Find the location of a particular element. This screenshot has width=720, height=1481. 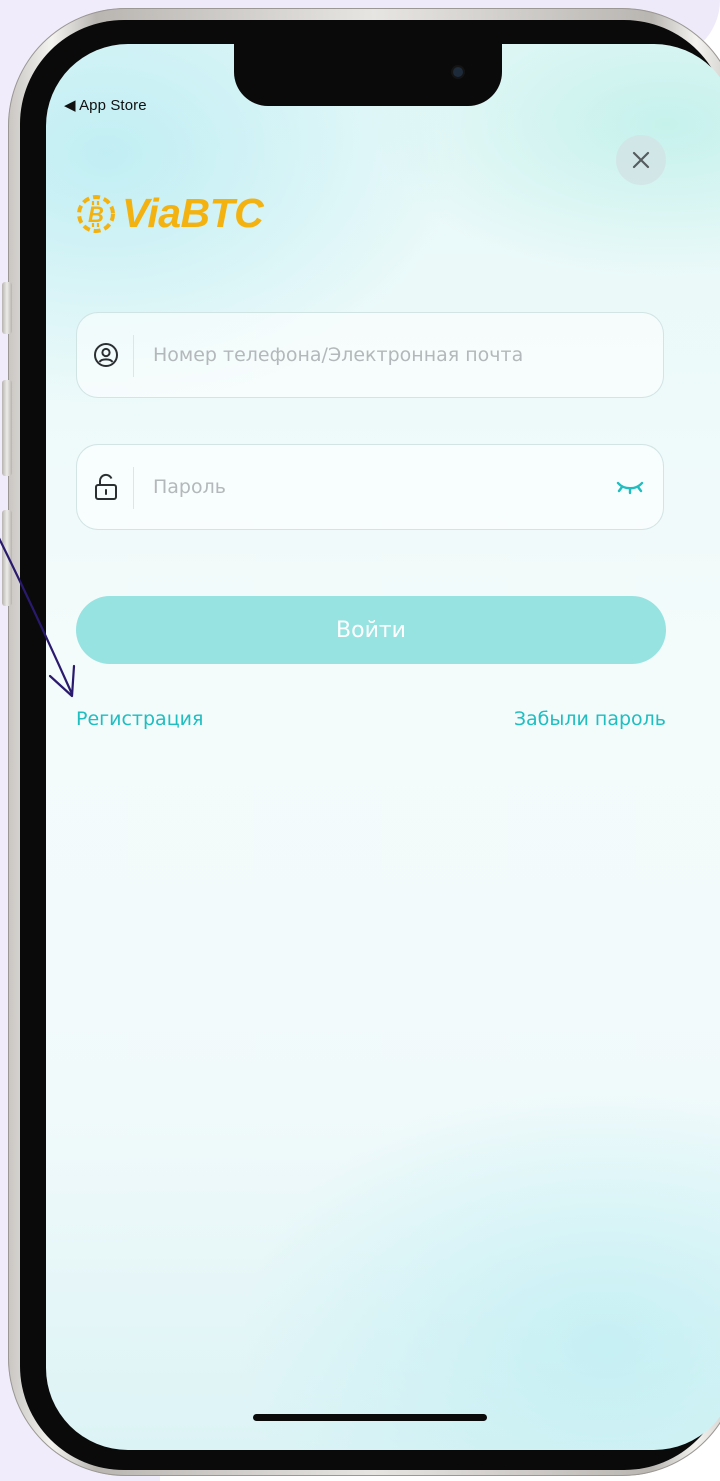

brand-name: ViaBTC is located at coordinates (193, 213).